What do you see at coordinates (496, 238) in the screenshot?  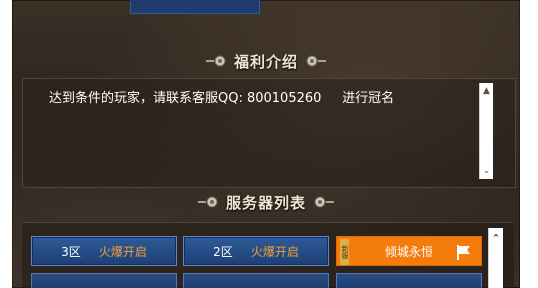 I see `scroll-up-icon: ⌃` at bounding box center [496, 238].